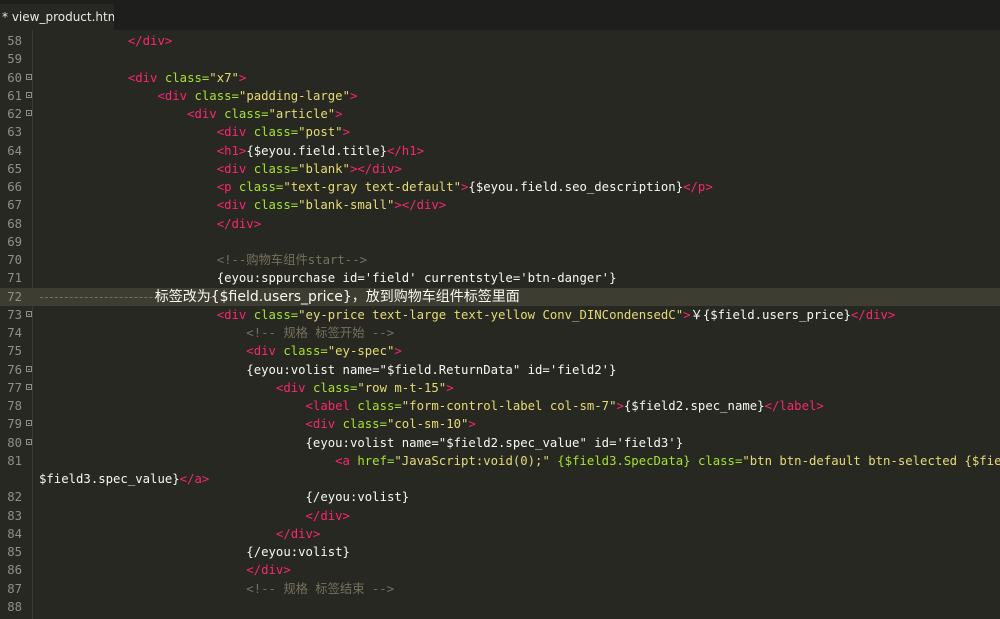 The width and height of the screenshot is (1000, 619). I want to click on code-line: 77 <div class="row m-t-15">, so click(500, 388).